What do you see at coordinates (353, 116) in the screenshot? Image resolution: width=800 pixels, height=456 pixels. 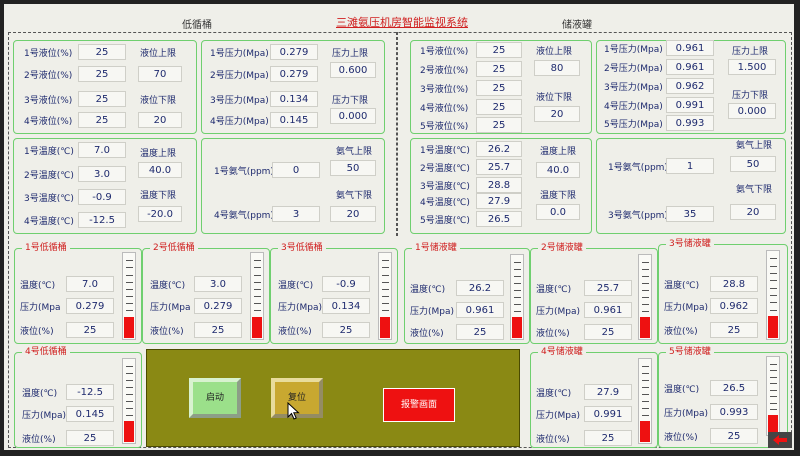 I see `lt-press-low-value: 0.000` at bounding box center [353, 116].